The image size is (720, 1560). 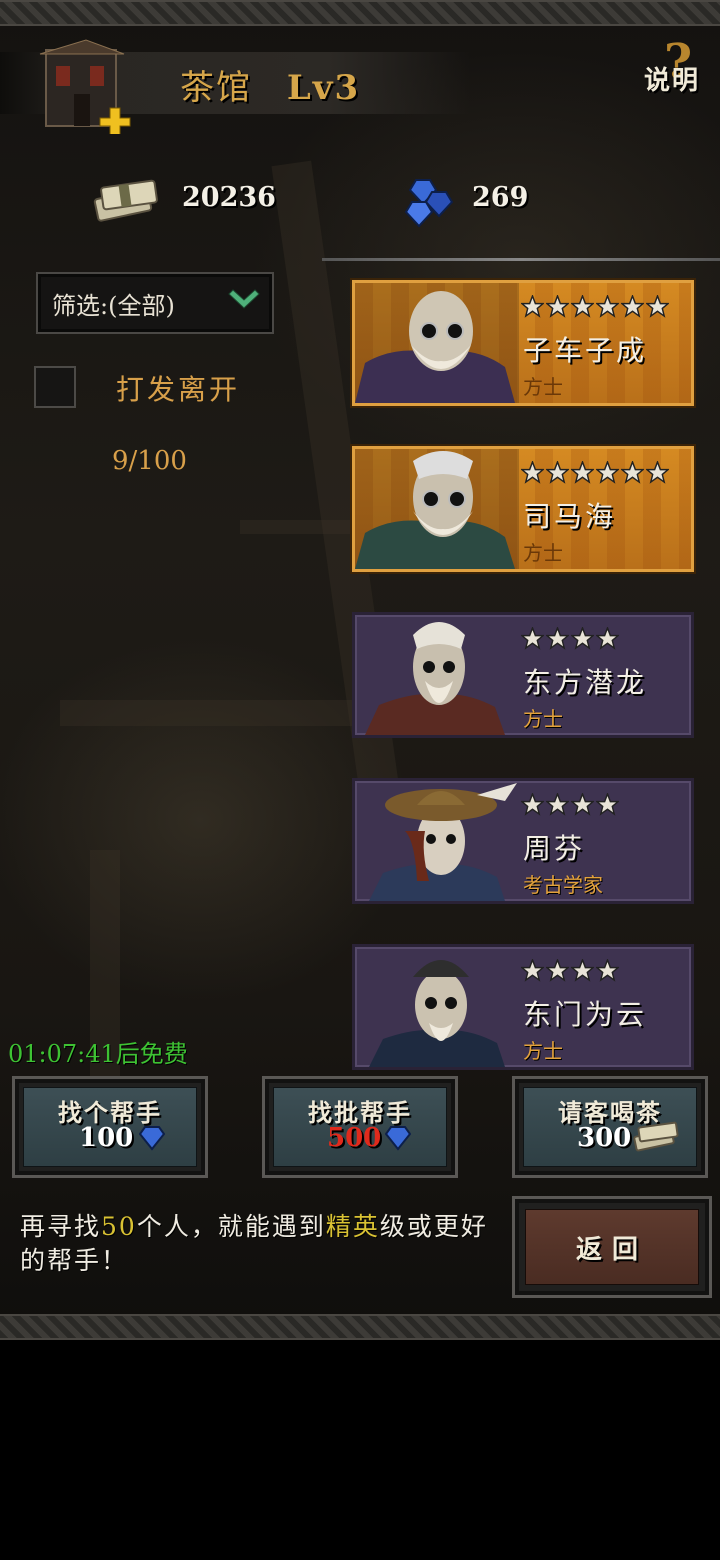 I want to click on roster-count: 9/100, so click(x=149, y=461).